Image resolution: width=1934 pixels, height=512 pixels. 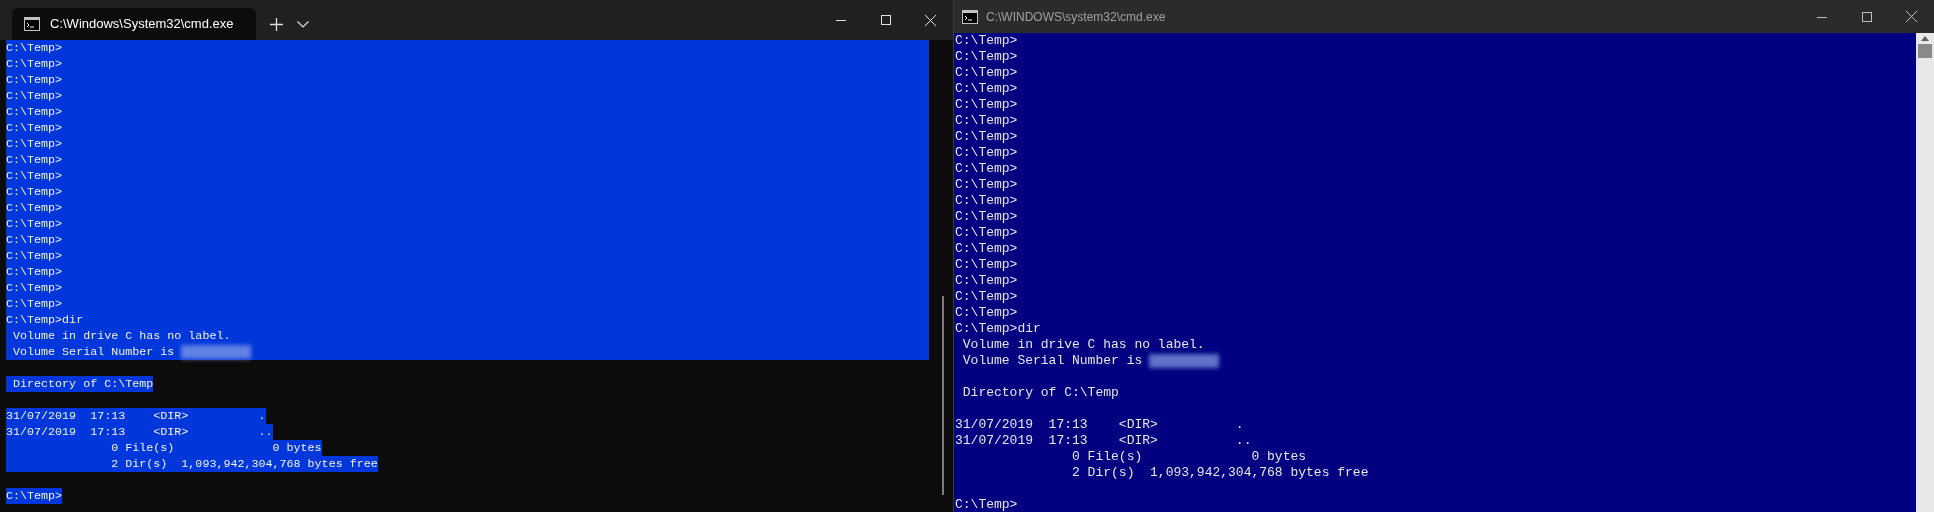 I want to click on console-line: 31/07/2019 17:13 <DIR> .., so click(x=1103, y=441).